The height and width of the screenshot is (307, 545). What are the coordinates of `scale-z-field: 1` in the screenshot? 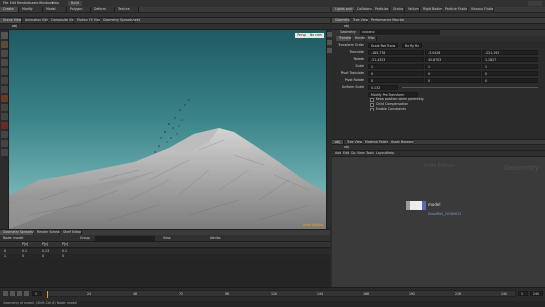 It's located at (510, 66).